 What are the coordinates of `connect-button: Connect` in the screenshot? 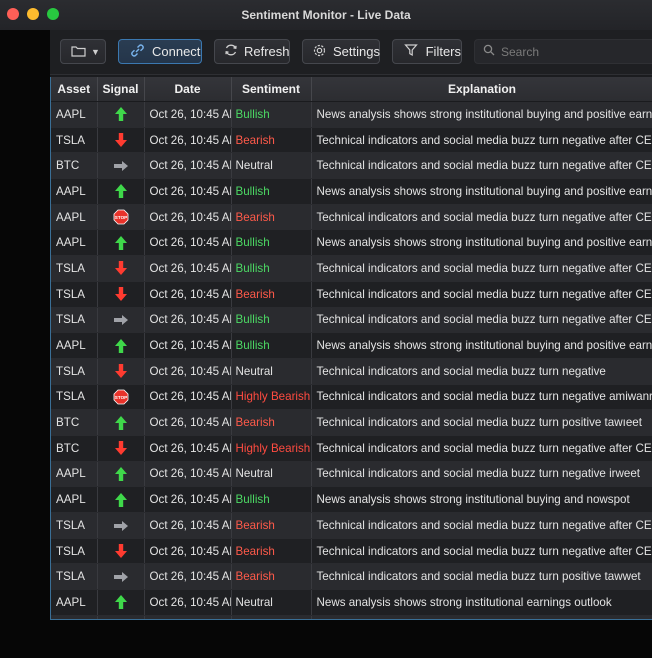 It's located at (160, 51).